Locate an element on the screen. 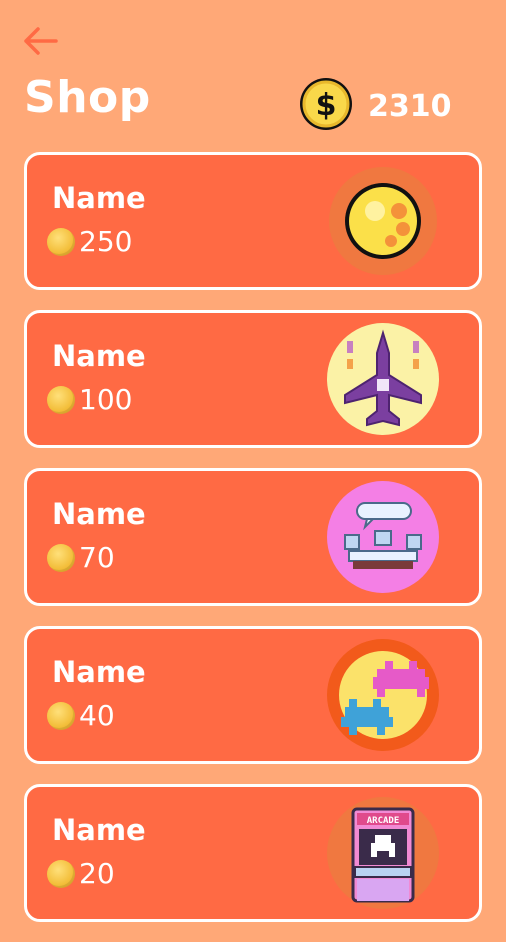  item-price: 100 is located at coordinates (89, 399).